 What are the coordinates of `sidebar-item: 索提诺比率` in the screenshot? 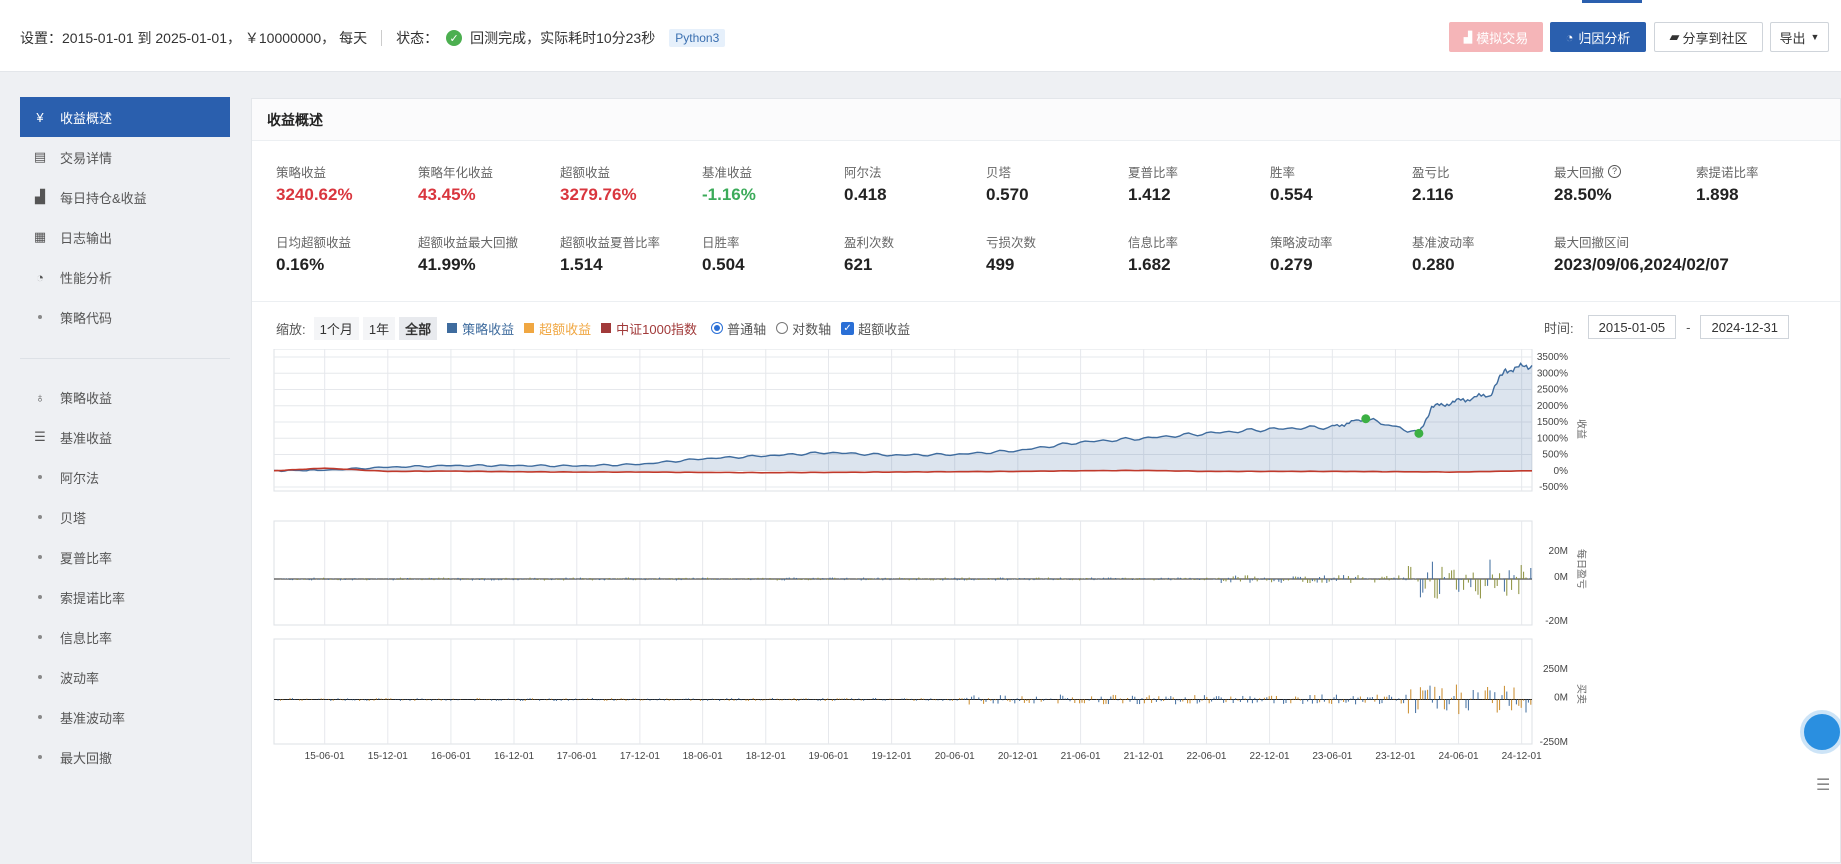 It's located at (125, 597).